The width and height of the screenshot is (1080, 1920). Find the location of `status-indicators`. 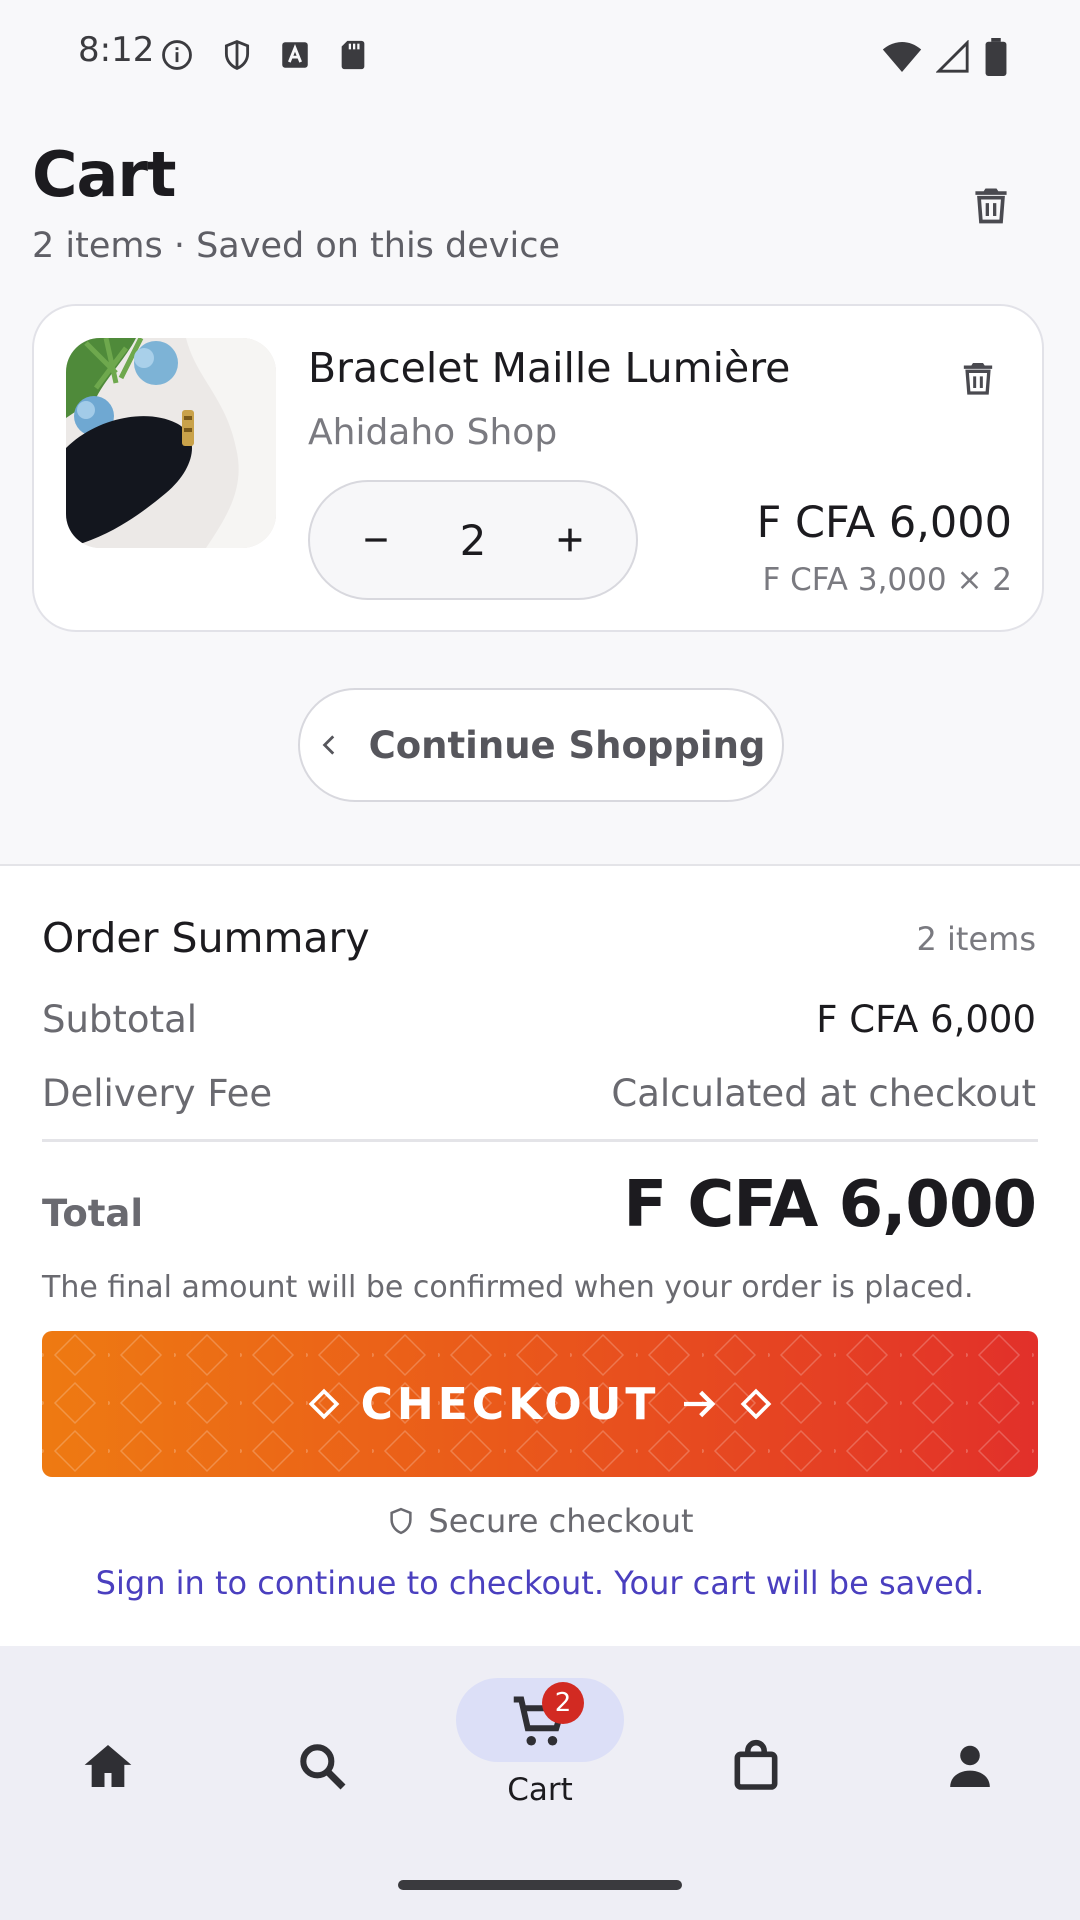

status-indicators is located at coordinates (945, 57).